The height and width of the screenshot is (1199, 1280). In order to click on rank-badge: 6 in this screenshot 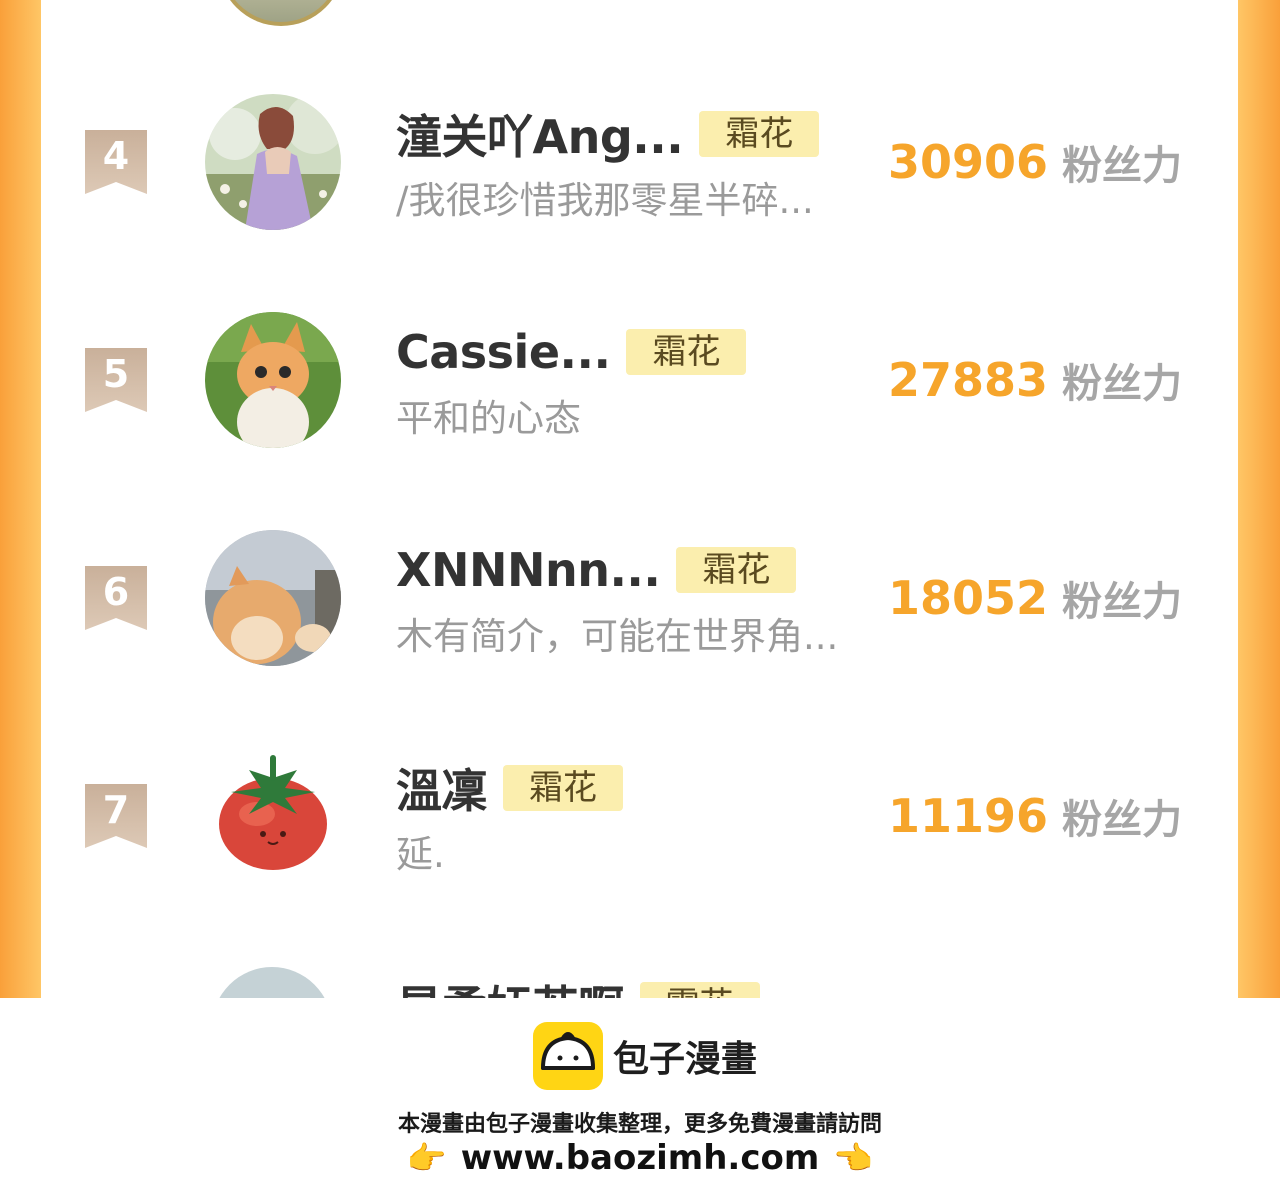, I will do `click(116, 598)`.